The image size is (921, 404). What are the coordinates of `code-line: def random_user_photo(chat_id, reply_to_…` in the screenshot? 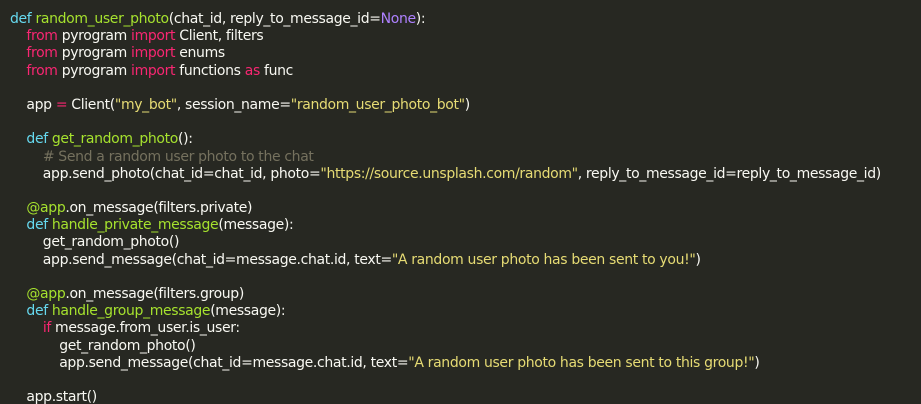 It's located at (465, 19).